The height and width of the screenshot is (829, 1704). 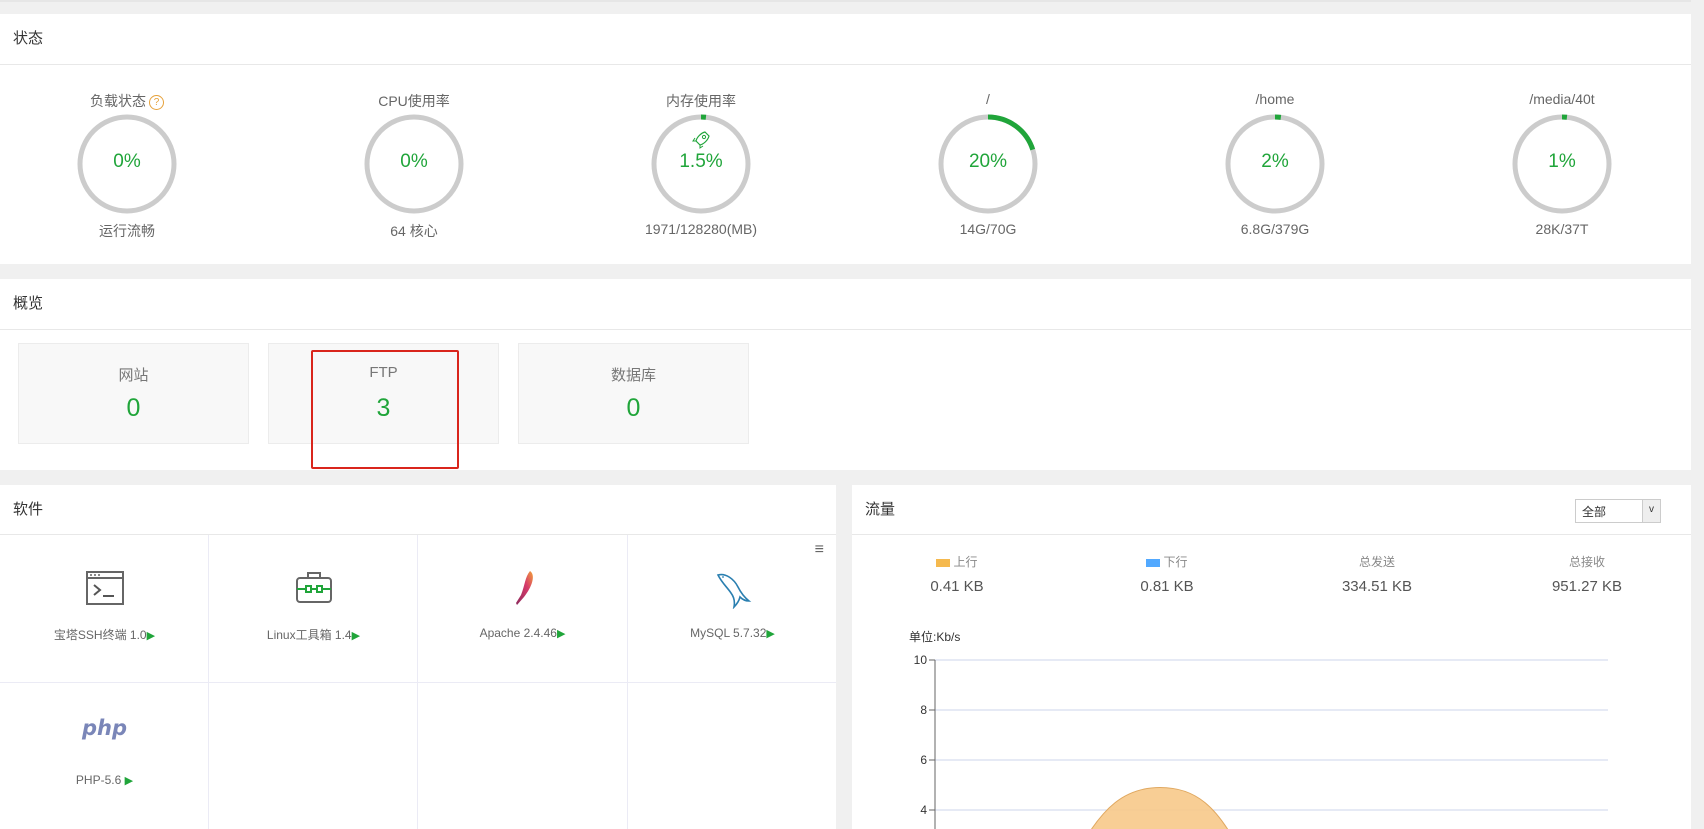 I want to click on upload-legend-swatch, so click(x=943, y=562).